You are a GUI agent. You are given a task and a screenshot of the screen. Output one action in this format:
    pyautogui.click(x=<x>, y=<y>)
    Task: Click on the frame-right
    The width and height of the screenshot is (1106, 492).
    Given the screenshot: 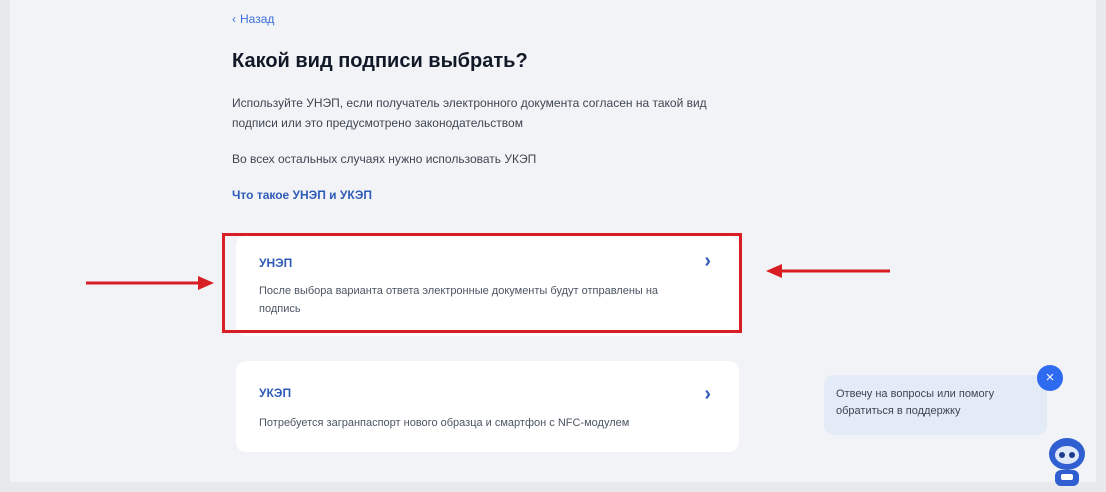 What is the action you would take?
    pyautogui.click(x=1101, y=246)
    